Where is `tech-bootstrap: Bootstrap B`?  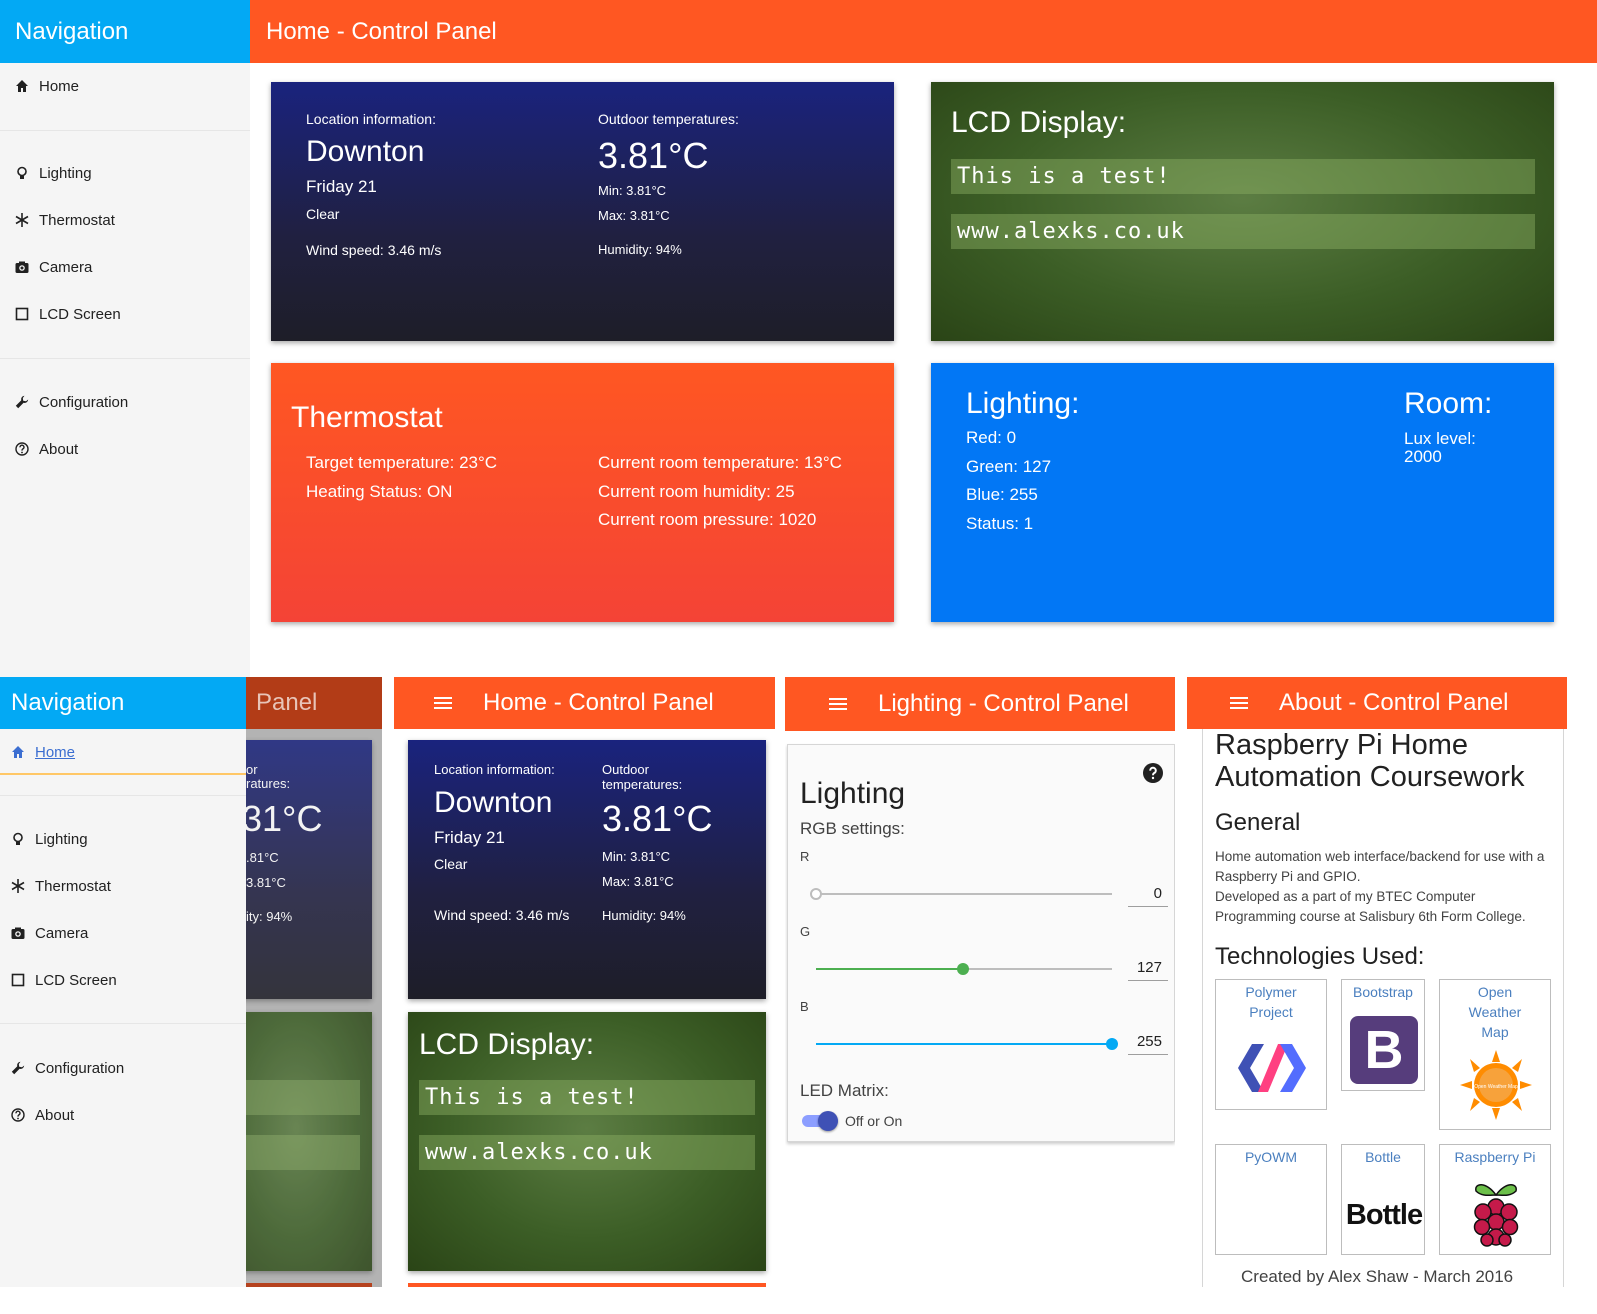
tech-bootstrap: Bootstrap B is located at coordinates (1383, 1035).